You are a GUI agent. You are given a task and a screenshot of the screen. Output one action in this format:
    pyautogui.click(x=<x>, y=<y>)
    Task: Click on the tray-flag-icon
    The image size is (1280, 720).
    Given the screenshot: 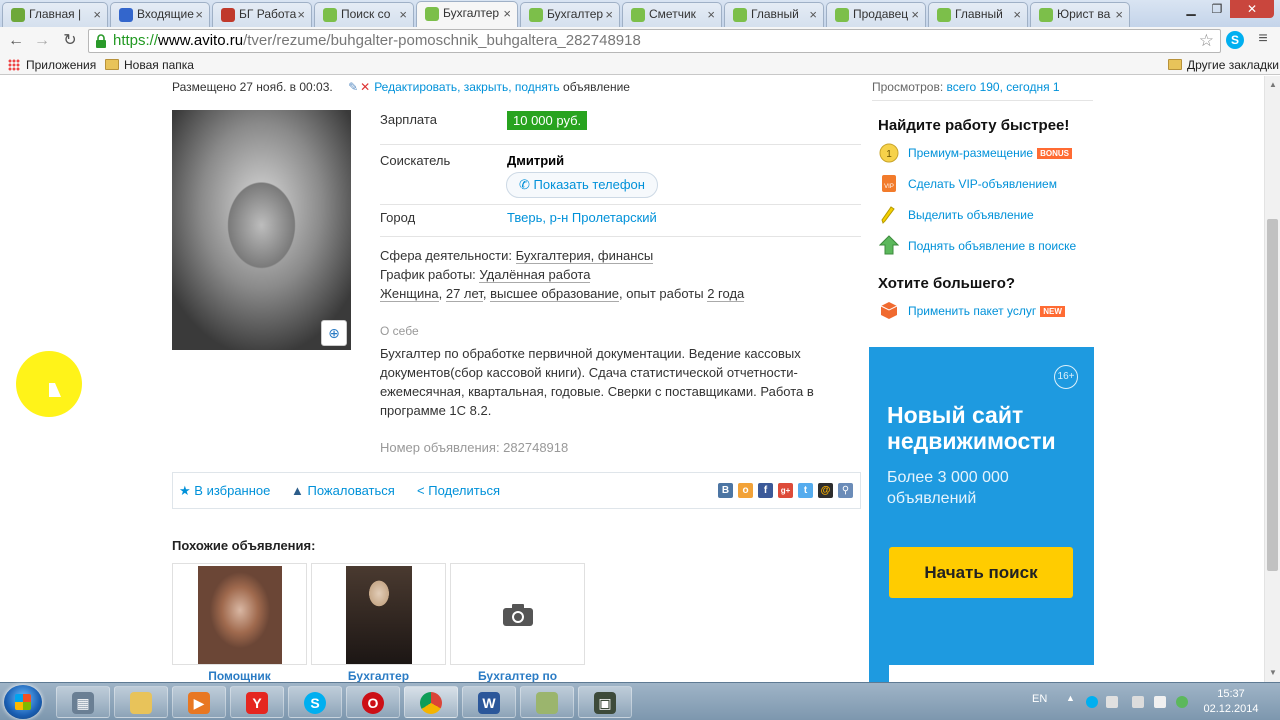 What is the action you would take?
    pyautogui.click(x=1160, y=702)
    